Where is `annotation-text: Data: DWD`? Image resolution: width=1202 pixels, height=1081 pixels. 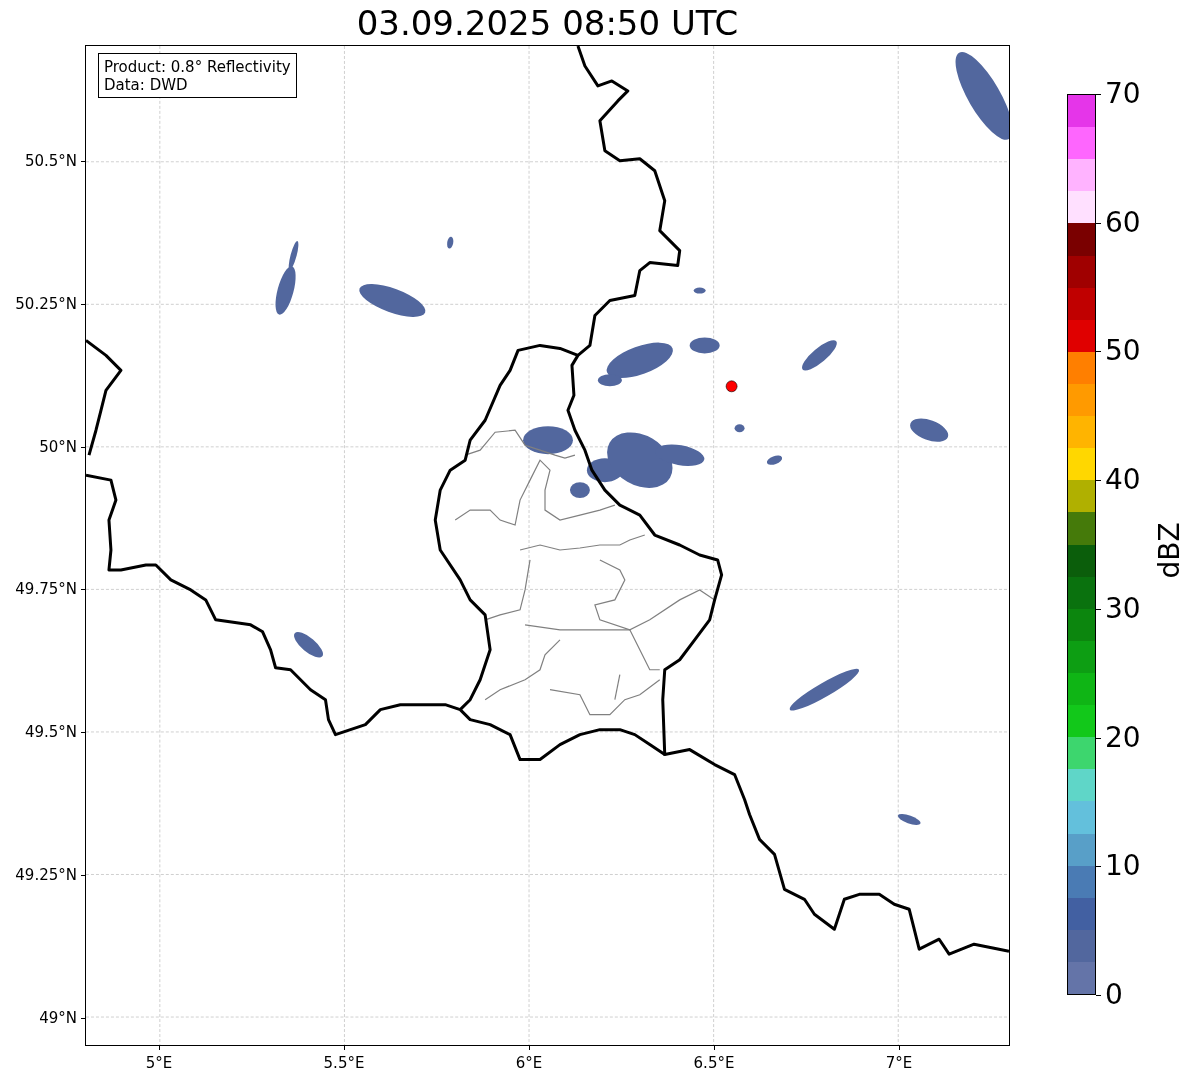
annotation-text: Data: DWD is located at coordinates (146, 85).